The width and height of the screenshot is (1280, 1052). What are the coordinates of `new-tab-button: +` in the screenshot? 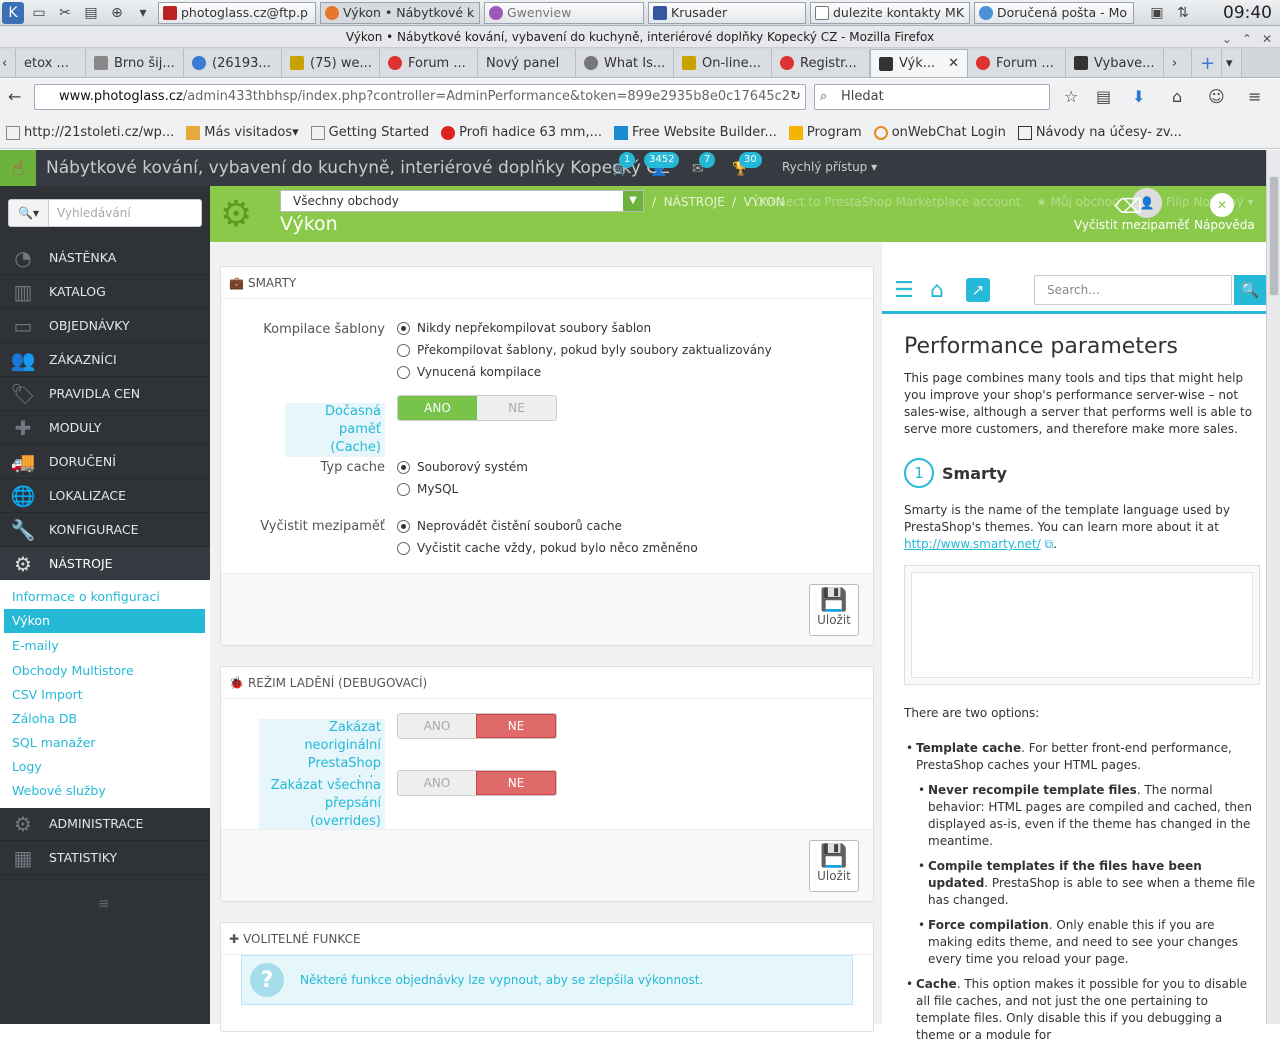 It's located at (1207, 63).